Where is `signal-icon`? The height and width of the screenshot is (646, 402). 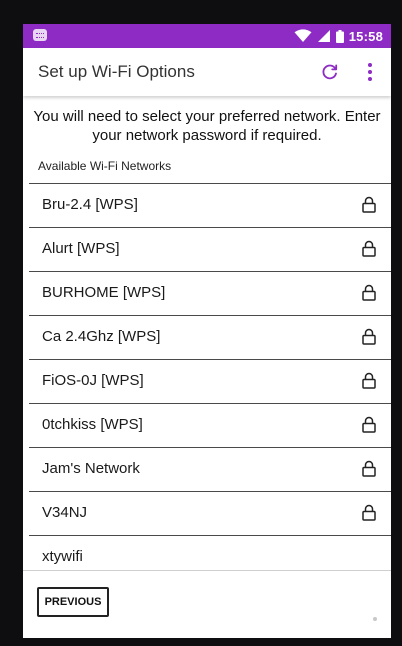 signal-icon is located at coordinates (323, 36).